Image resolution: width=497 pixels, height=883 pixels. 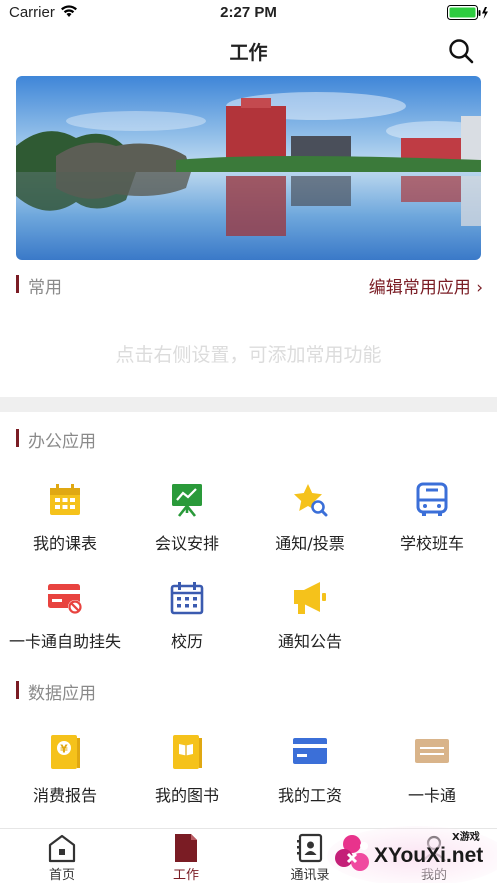 I want to click on app-label: 学校班车, so click(x=431, y=543).